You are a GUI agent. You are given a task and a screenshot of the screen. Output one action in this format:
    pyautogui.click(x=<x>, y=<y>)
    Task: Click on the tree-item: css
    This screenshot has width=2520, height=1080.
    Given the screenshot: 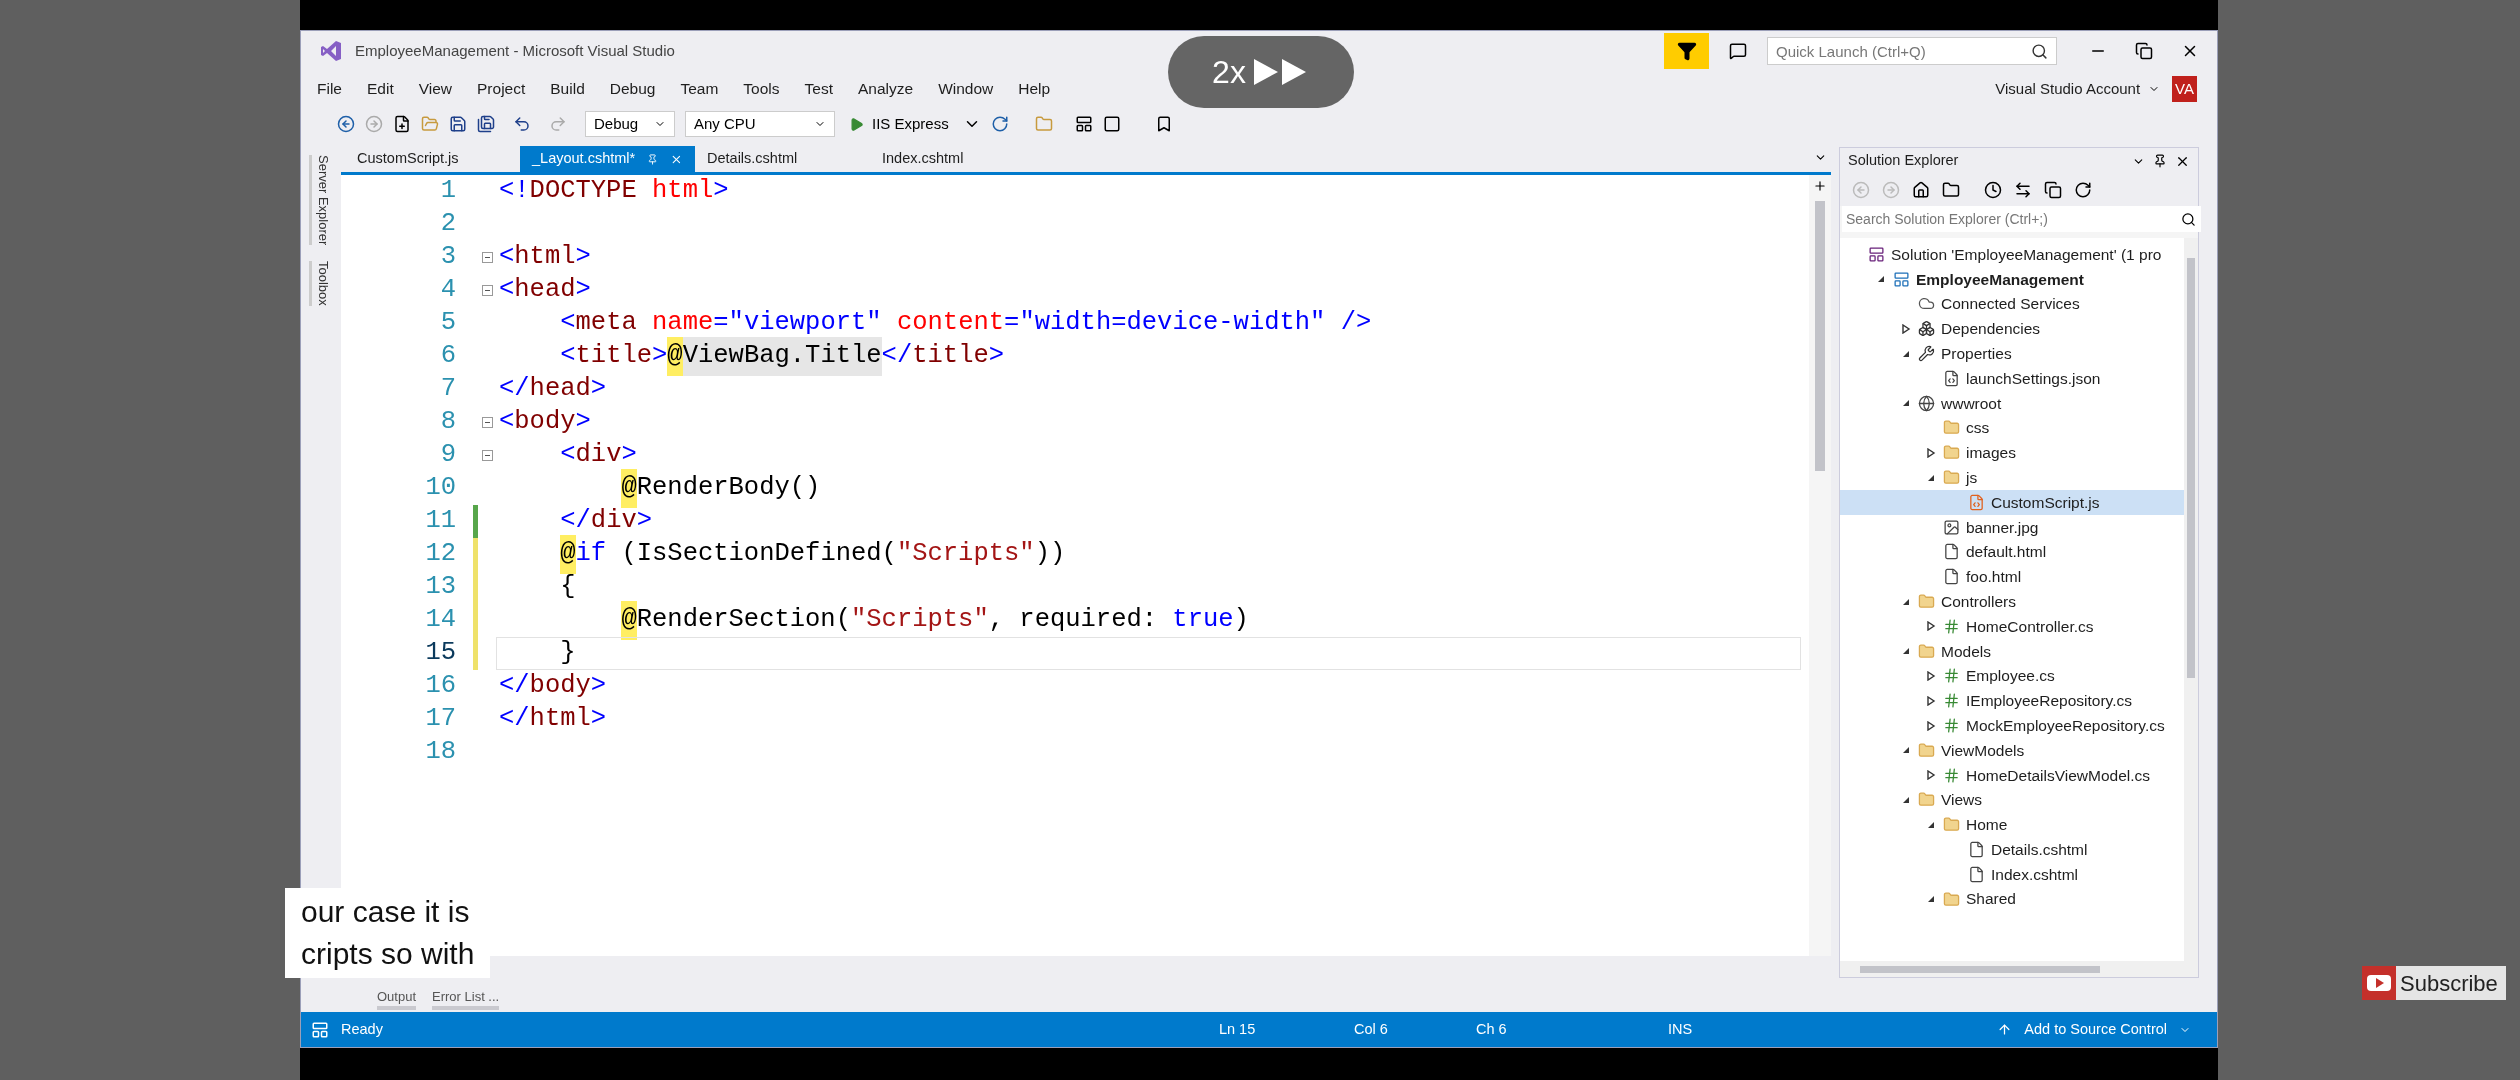 What is the action you would take?
    pyautogui.click(x=2012, y=428)
    